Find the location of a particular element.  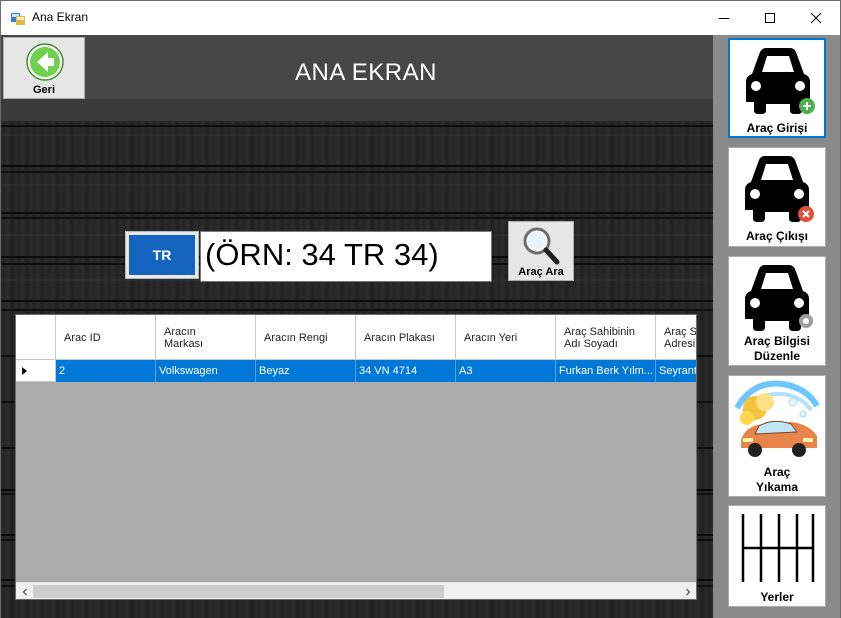

column-header: Araç S Adresi is located at coordinates (676, 337).